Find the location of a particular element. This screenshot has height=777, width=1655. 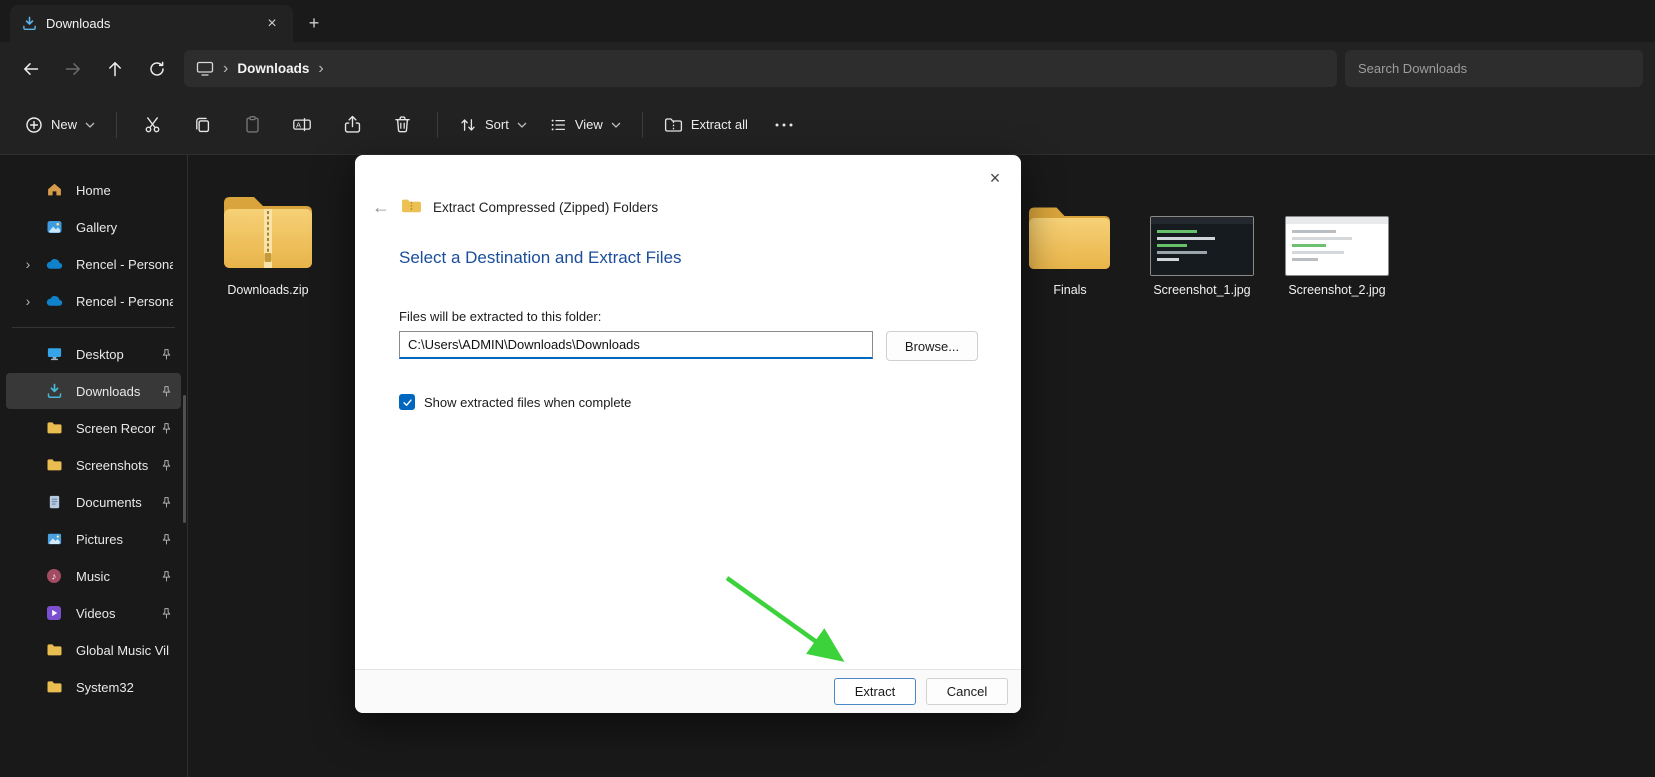

downloads-tab-icon is located at coordinates (29, 23).